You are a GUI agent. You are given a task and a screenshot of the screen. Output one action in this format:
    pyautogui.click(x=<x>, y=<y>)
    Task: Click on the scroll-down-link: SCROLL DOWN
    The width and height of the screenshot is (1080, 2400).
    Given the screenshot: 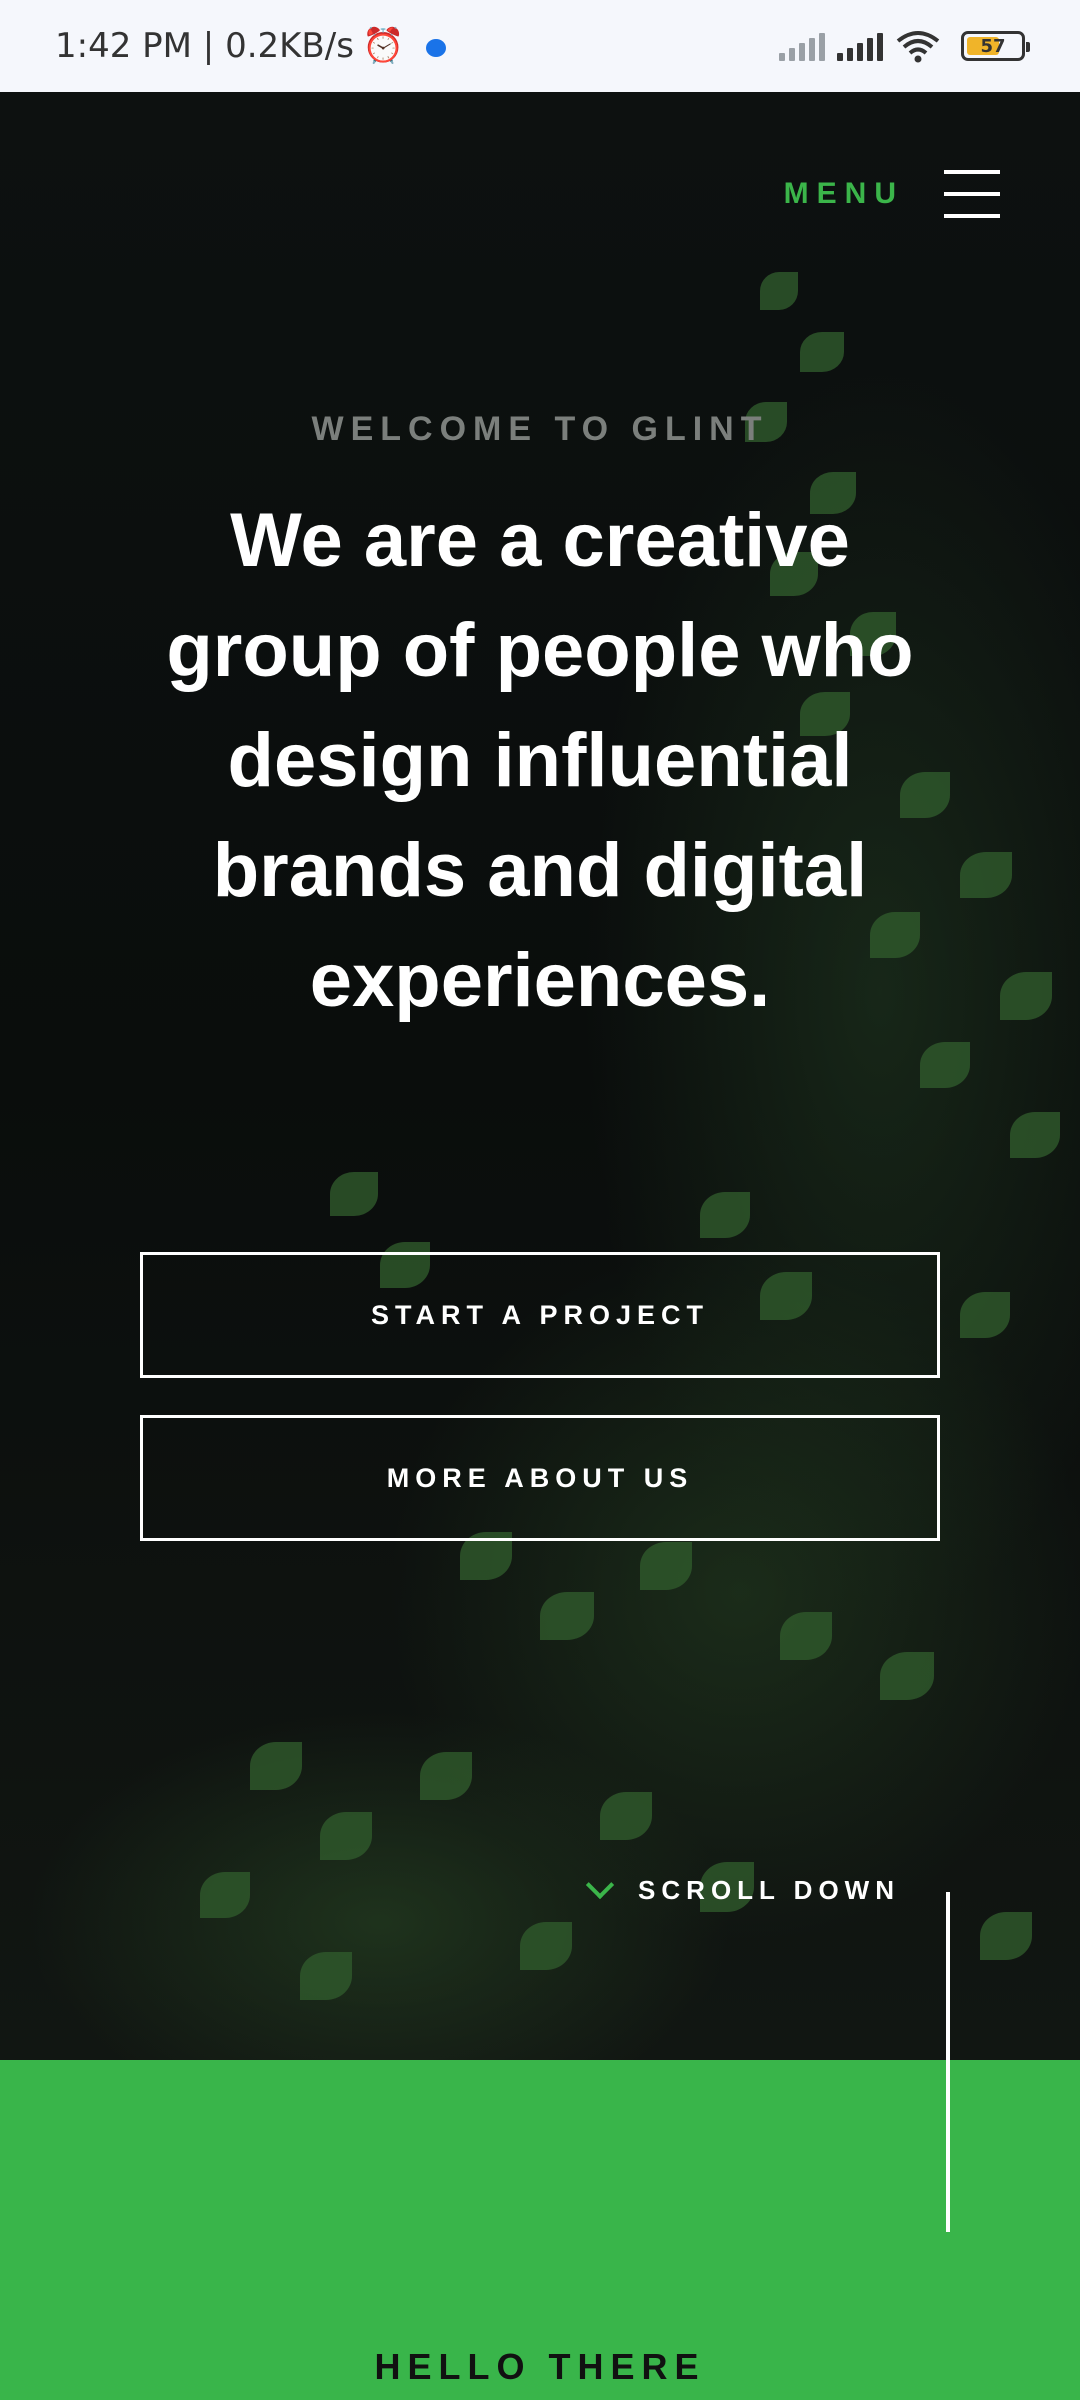 What is the action you would take?
    pyautogui.click(x=742, y=1888)
    